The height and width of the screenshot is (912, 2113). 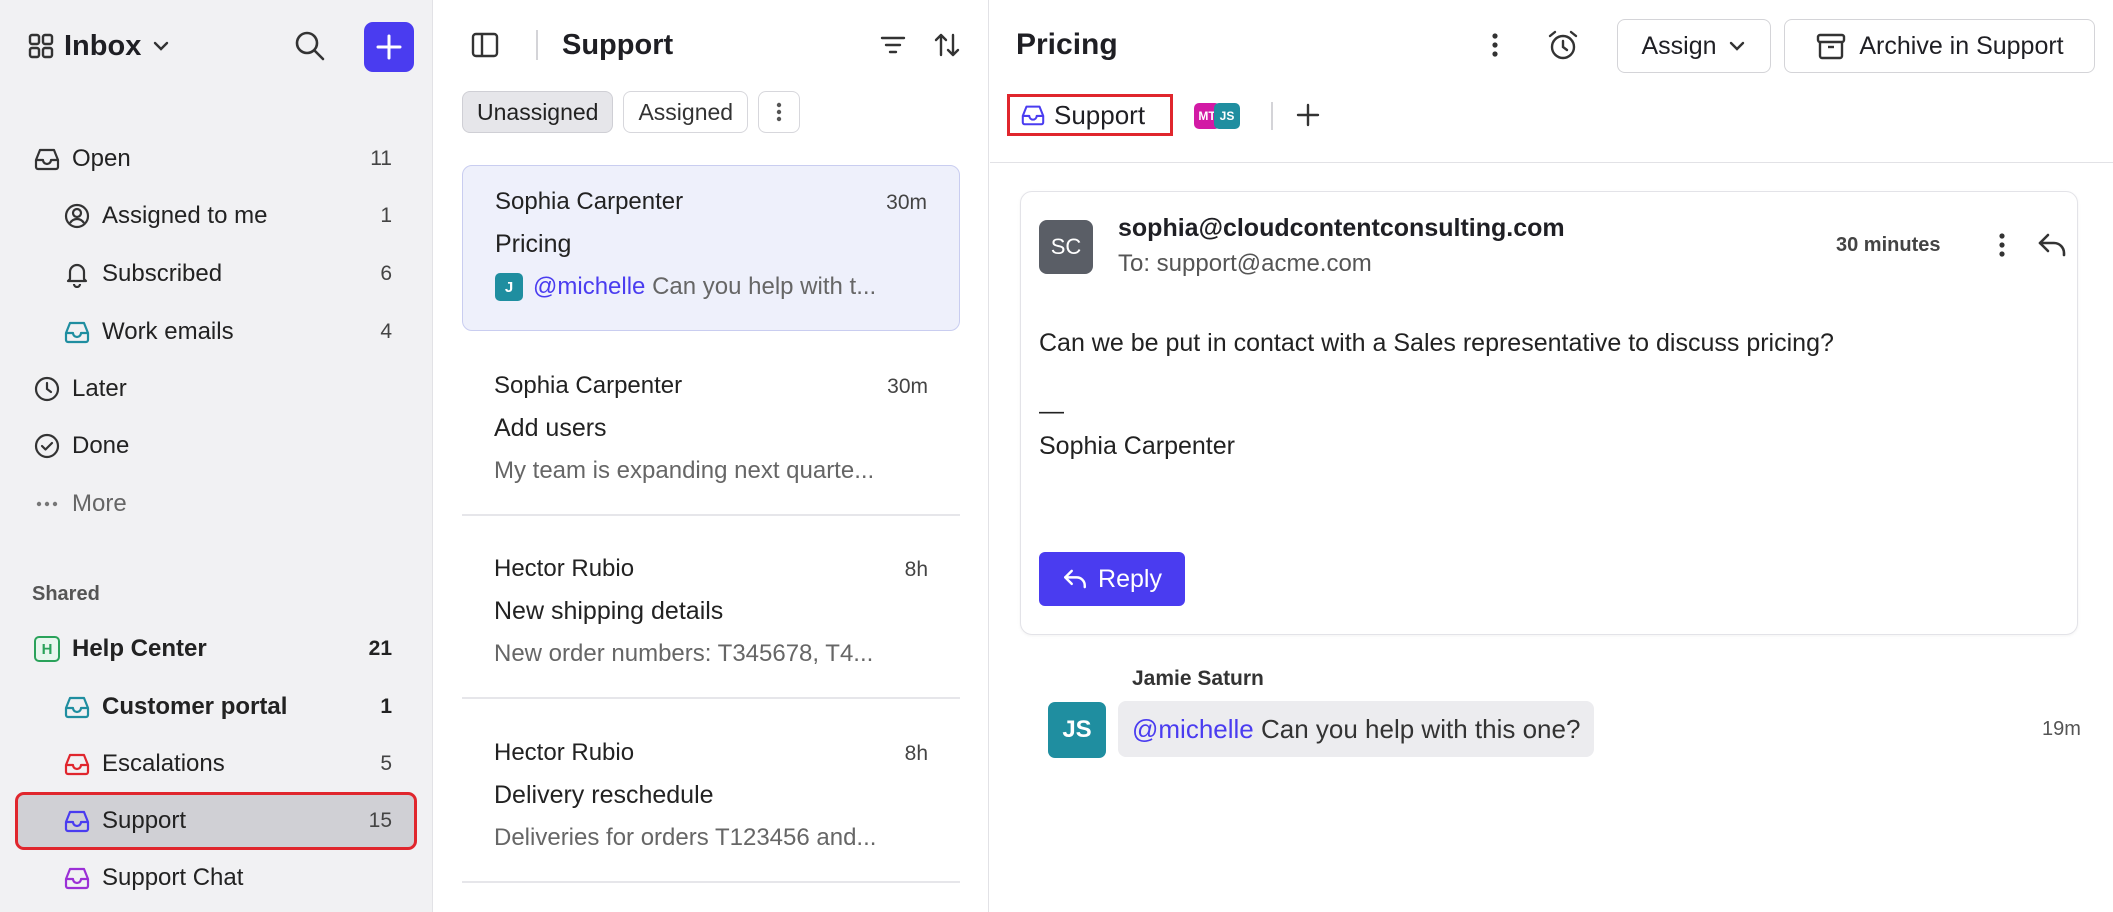 I want to click on sidebar-item-label: Done, so click(x=101, y=445).